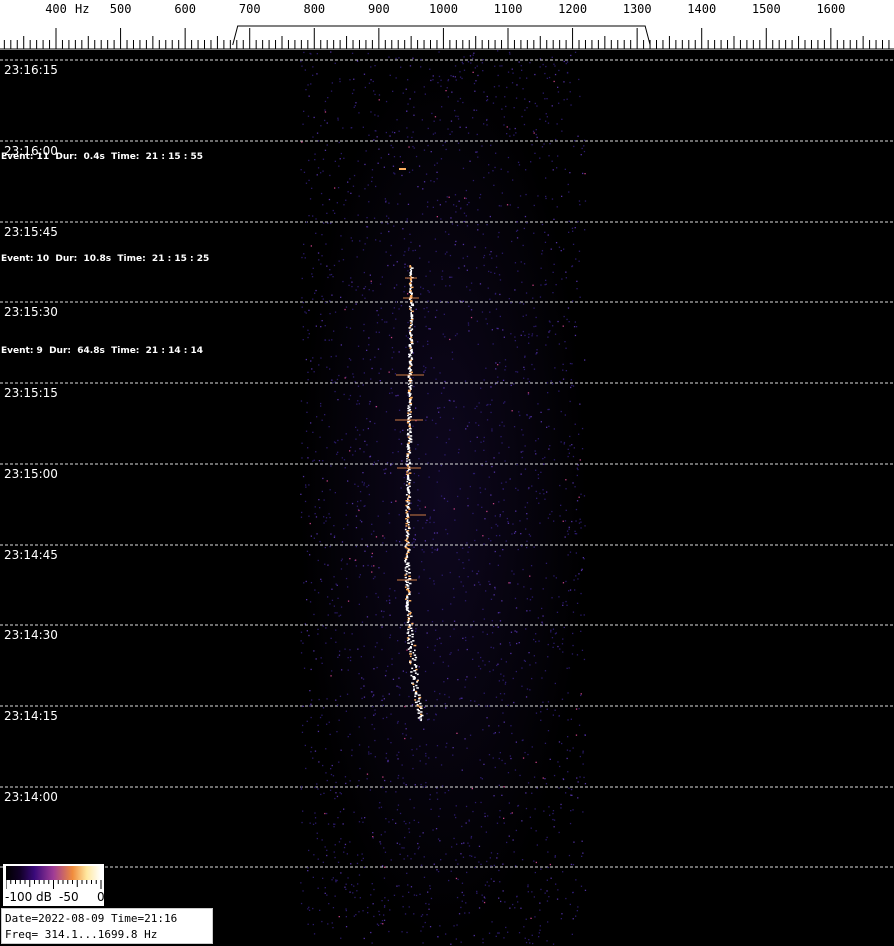 The width and height of the screenshot is (894, 946). Describe the element at coordinates (31, 716) in the screenshot. I see `time-label: 23:14:15` at that location.